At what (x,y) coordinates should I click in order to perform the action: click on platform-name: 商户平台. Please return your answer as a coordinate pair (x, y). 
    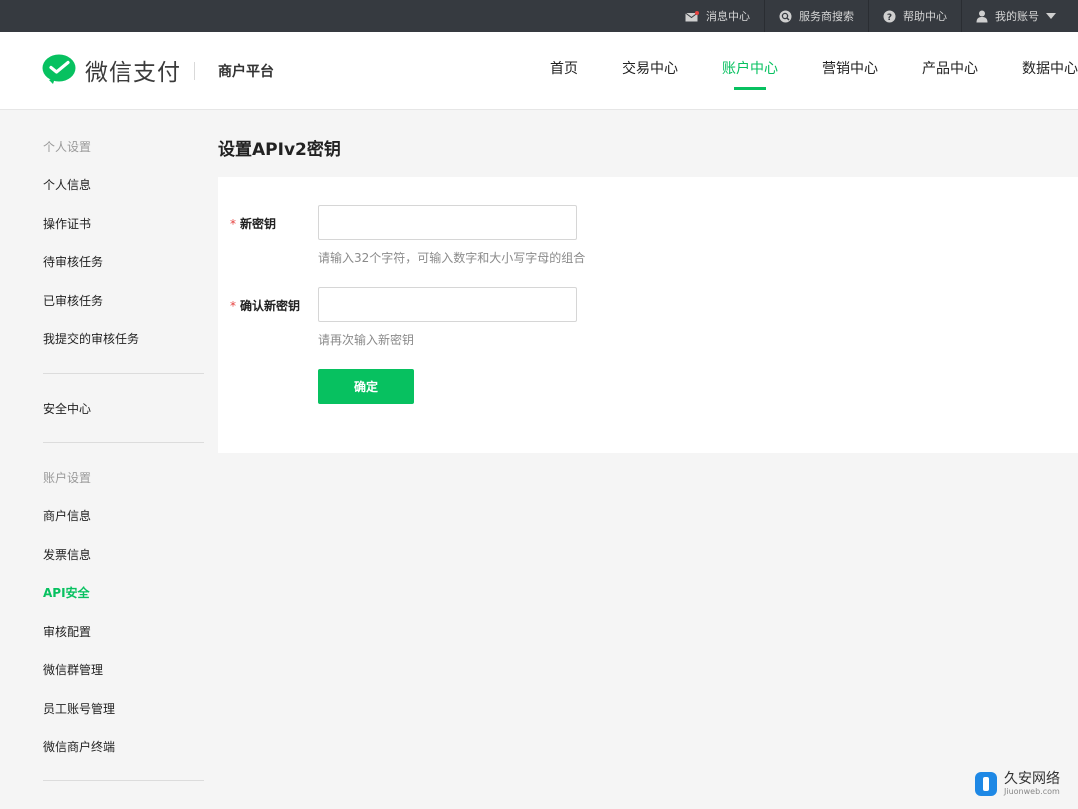
    Looking at the image, I should click on (246, 72).